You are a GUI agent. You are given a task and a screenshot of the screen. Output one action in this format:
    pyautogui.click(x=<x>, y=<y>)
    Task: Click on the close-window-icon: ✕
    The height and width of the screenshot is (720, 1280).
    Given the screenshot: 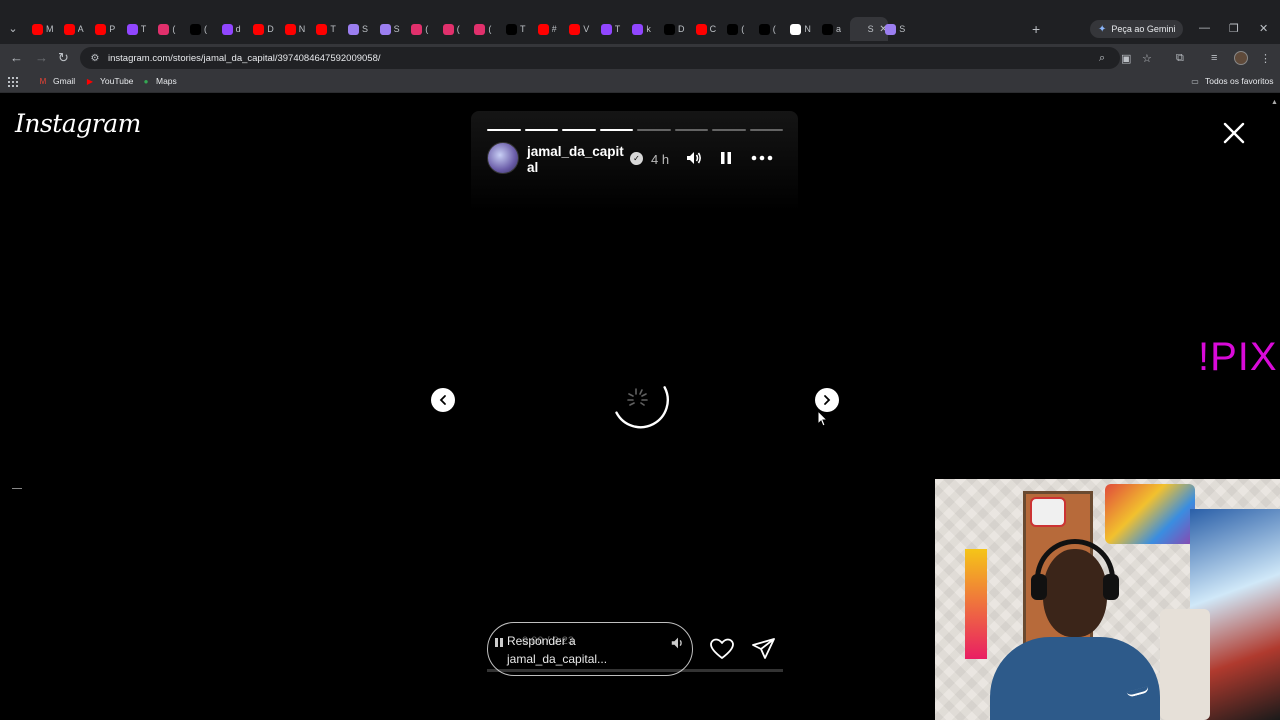 What is the action you would take?
    pyautogui.click(x=1263, y=28)
    